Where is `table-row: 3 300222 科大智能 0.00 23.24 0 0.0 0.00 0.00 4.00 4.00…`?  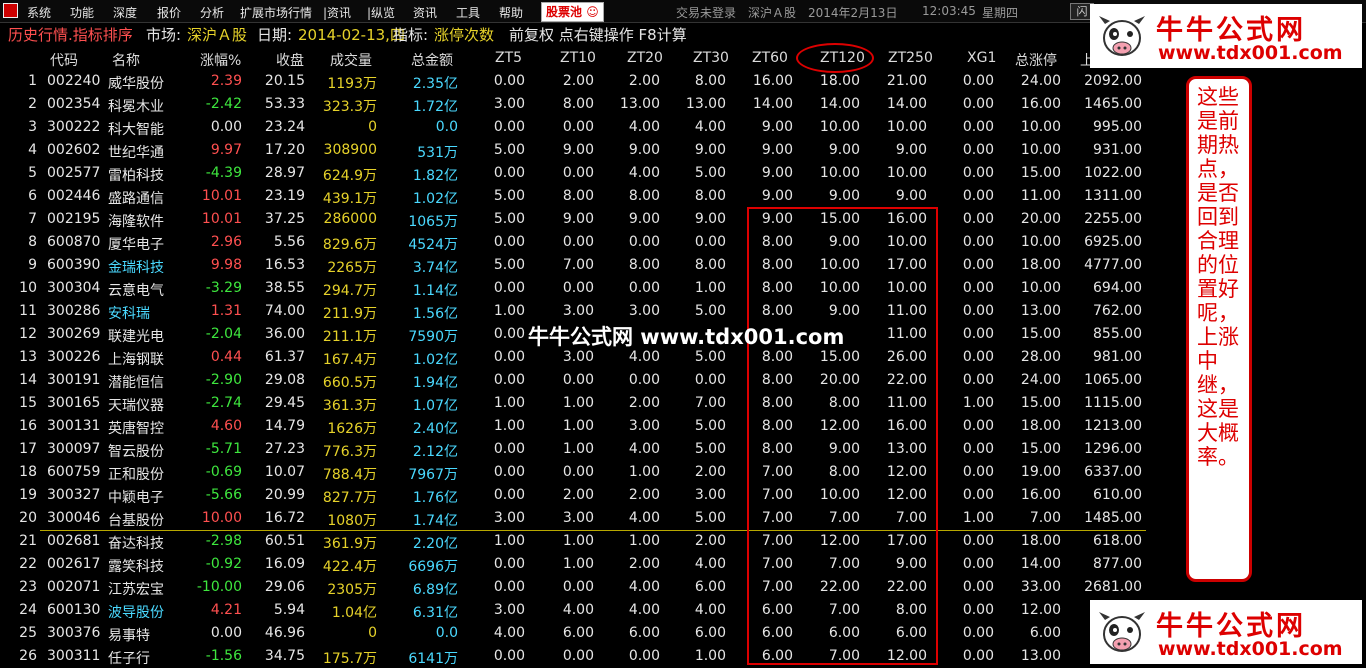
table-row: 3 300222 科大智能 0.00 23.24 0 0.0 0.00 0.00 4.00 4.00… is located at coordinates (573, 127).